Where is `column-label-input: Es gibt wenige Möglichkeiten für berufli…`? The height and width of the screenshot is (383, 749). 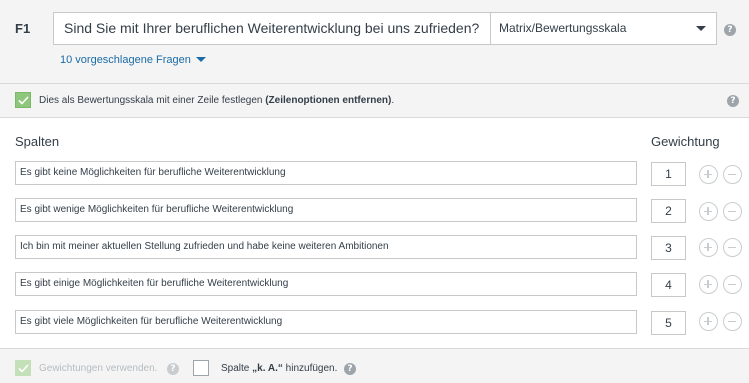
column-label-input: Es gibt wenige Möglichkeiten für berufli… is located at coordinates (326, 210).